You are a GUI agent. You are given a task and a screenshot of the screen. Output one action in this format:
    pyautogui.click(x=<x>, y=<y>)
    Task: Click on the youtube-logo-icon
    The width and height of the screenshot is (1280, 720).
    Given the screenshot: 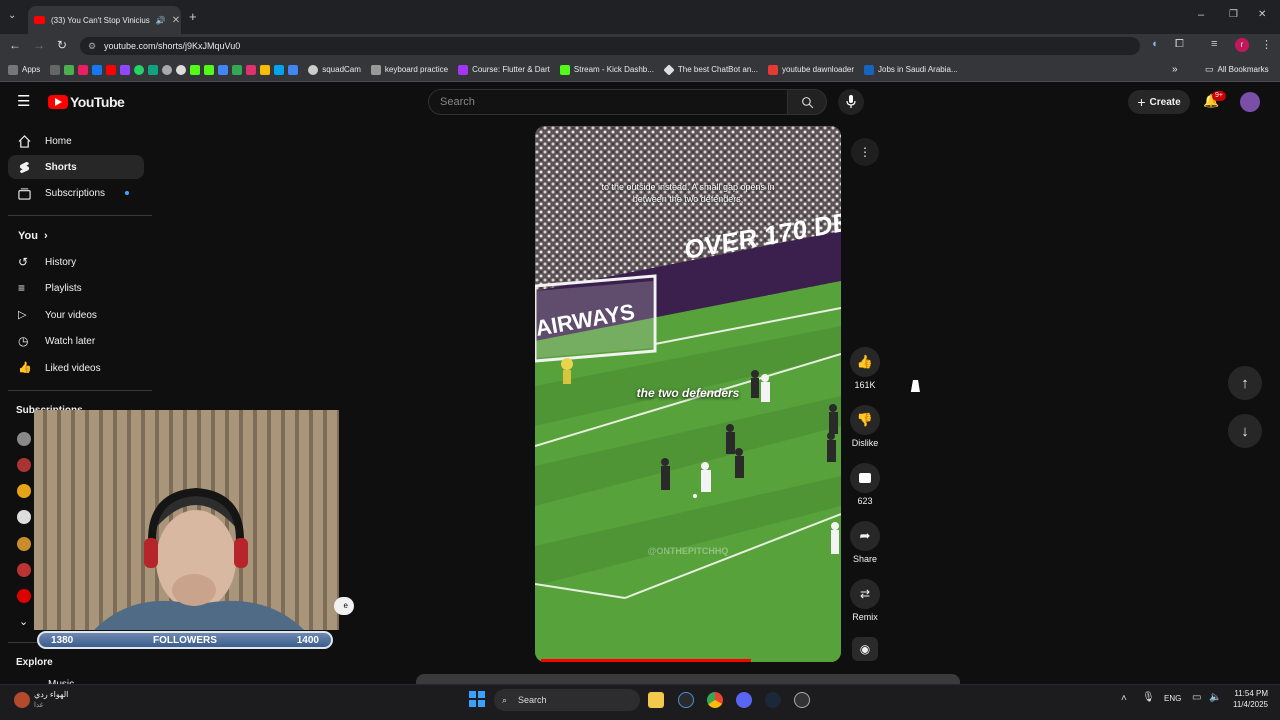 What is the action you would take?
    pyautogui.click(x=58, y=102)
    